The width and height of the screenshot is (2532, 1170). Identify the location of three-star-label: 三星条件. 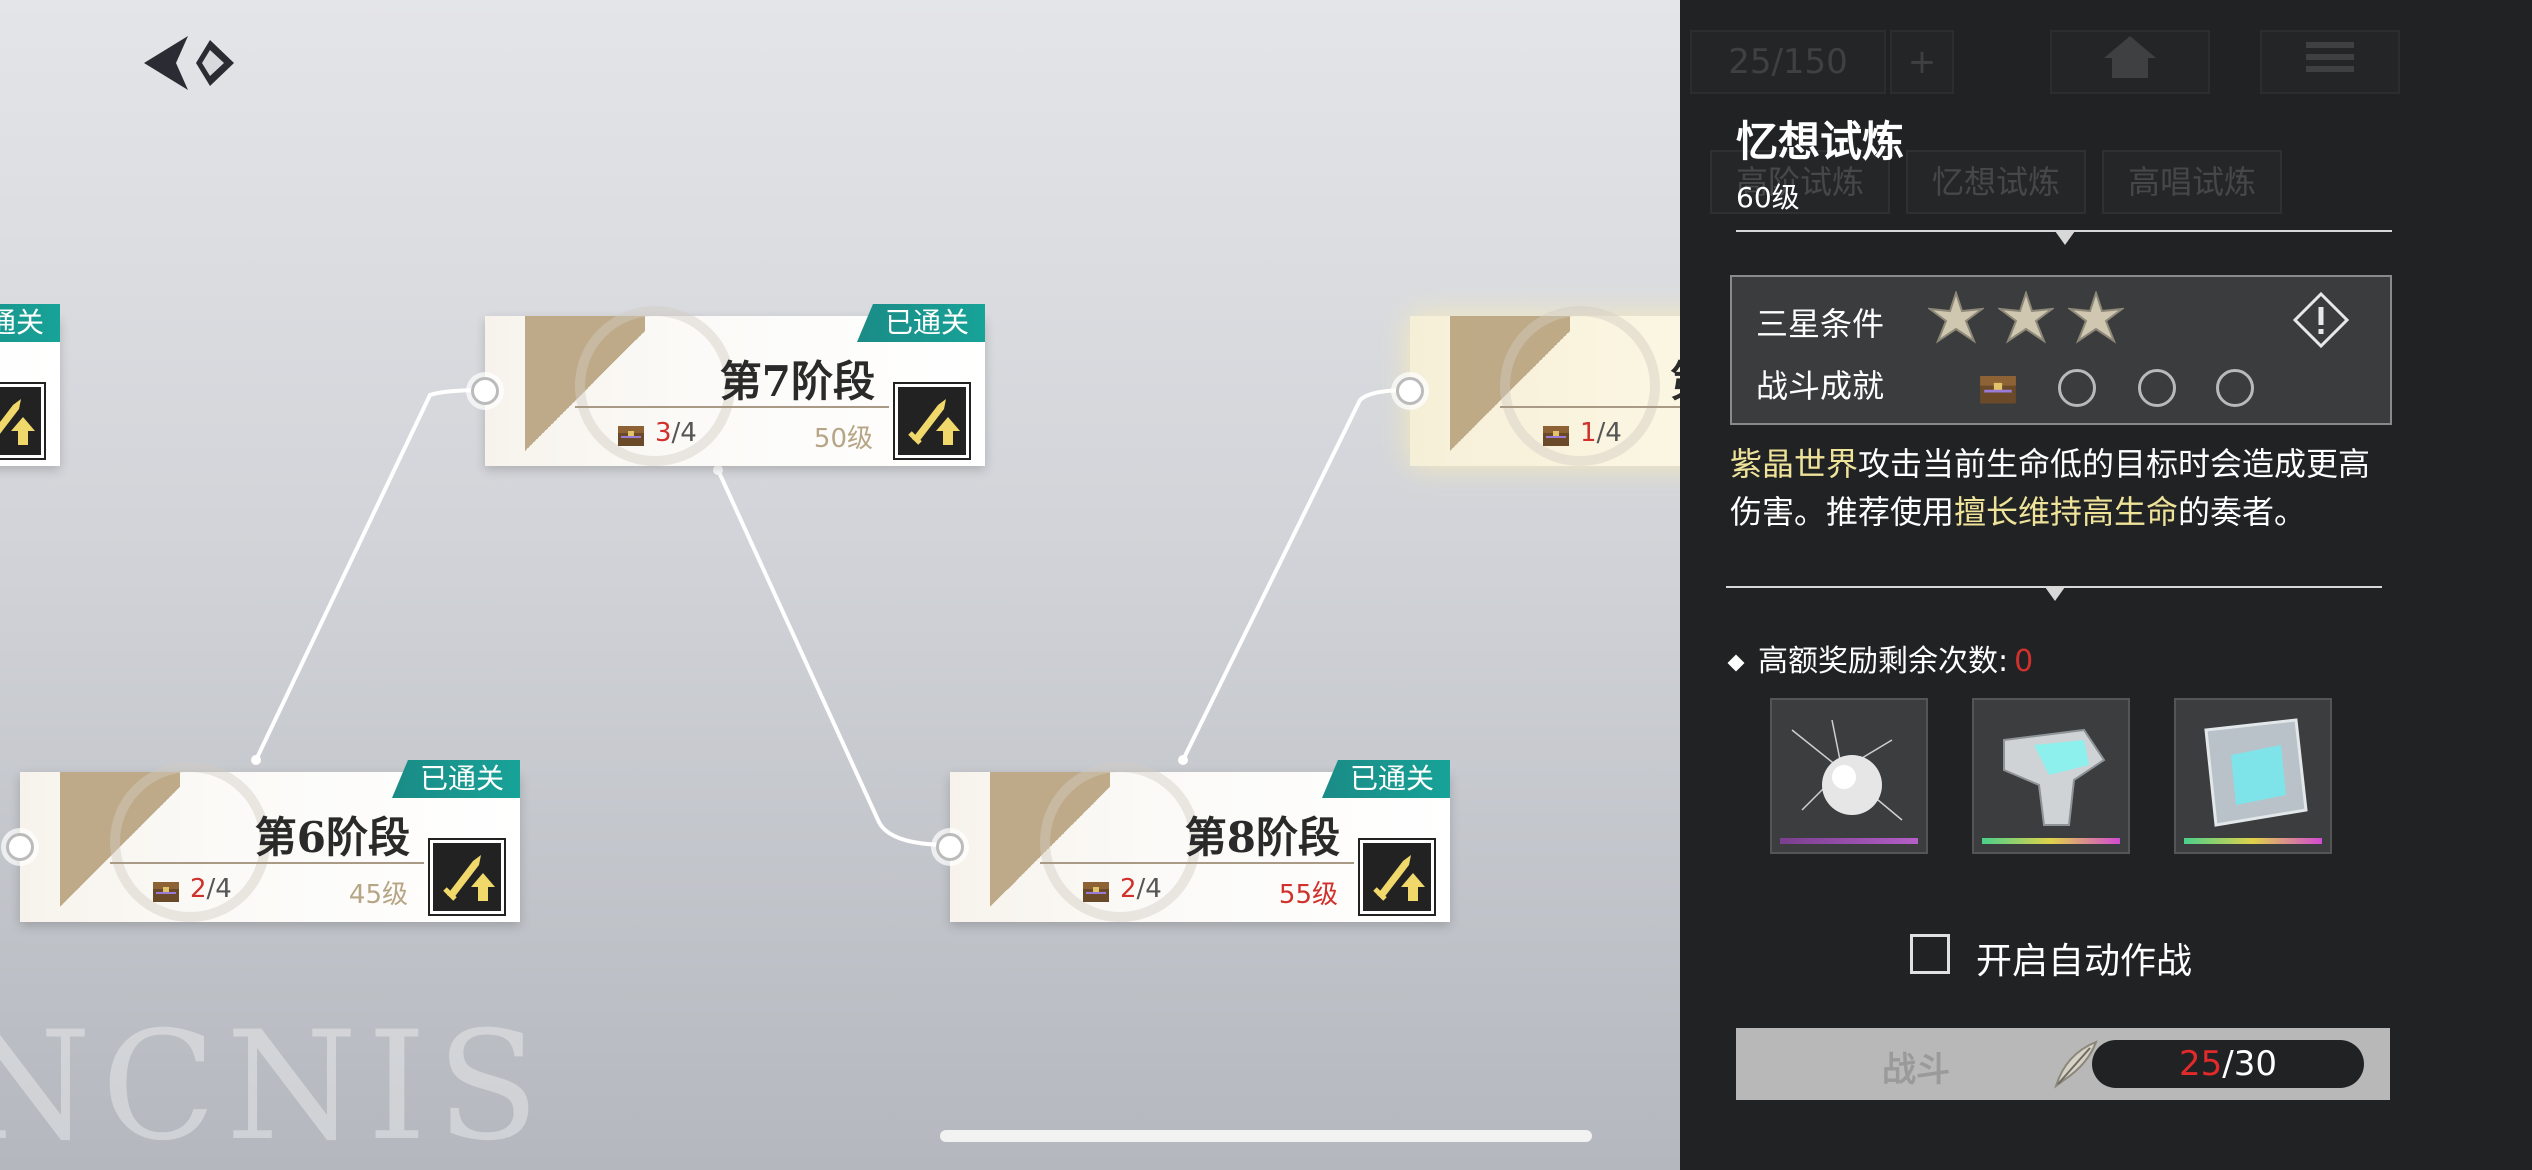
(1820, 324).